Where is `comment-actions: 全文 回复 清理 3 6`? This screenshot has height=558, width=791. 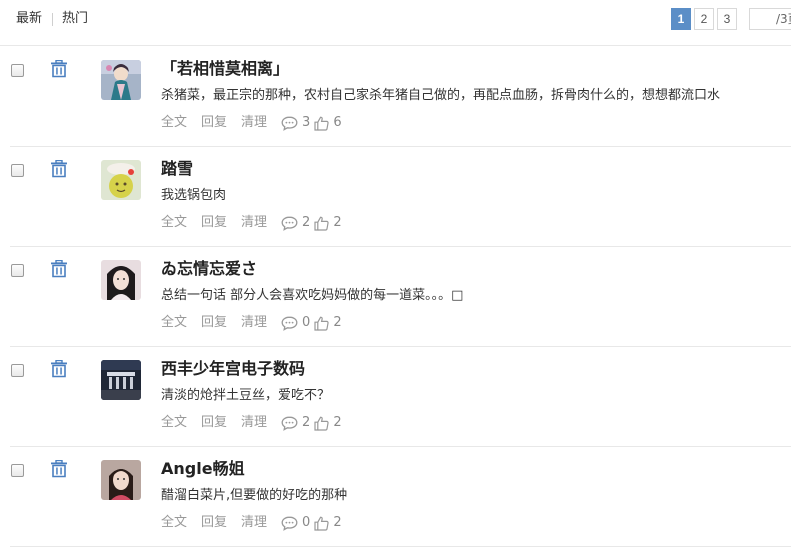 comment-actions: 全文 回复 清理 3 6 is located at coordinates (253, 123).